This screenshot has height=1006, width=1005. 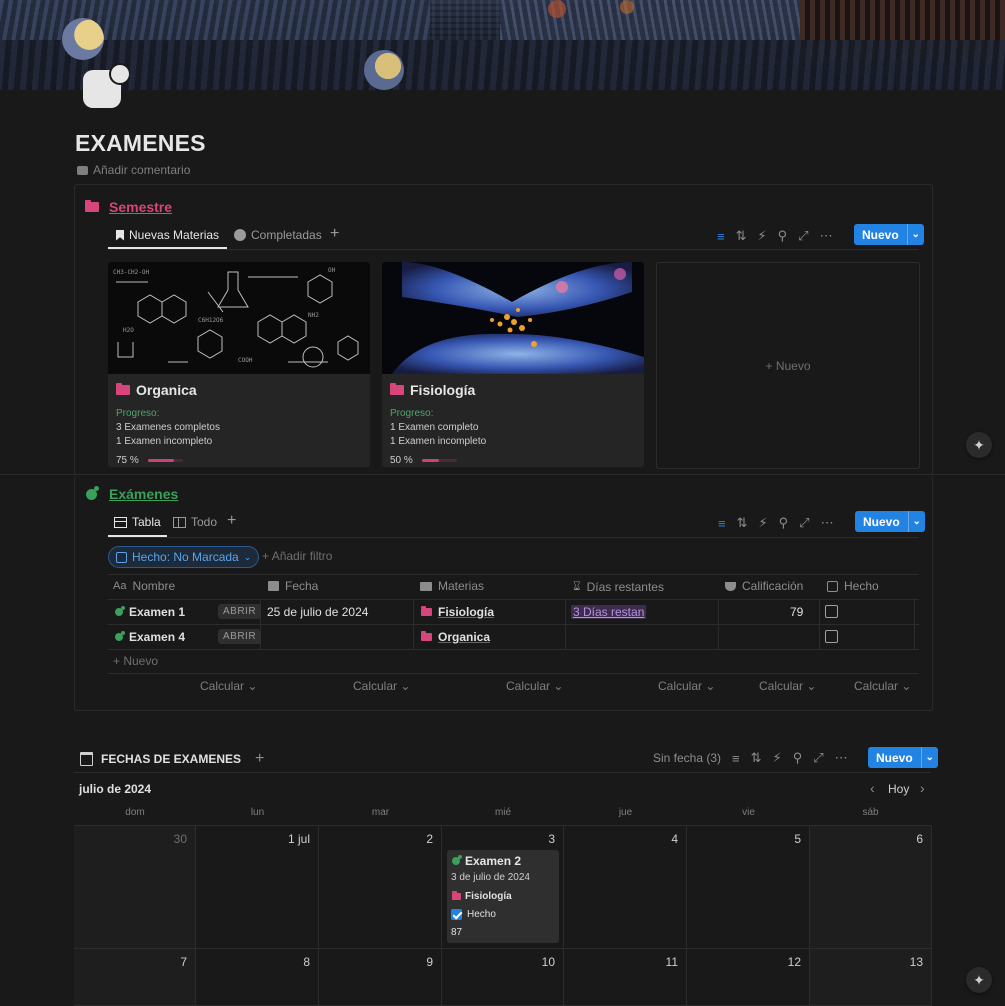 I want to click on table-cell-fecha: 25 de julio de 2024, so click(x=317, y=612).